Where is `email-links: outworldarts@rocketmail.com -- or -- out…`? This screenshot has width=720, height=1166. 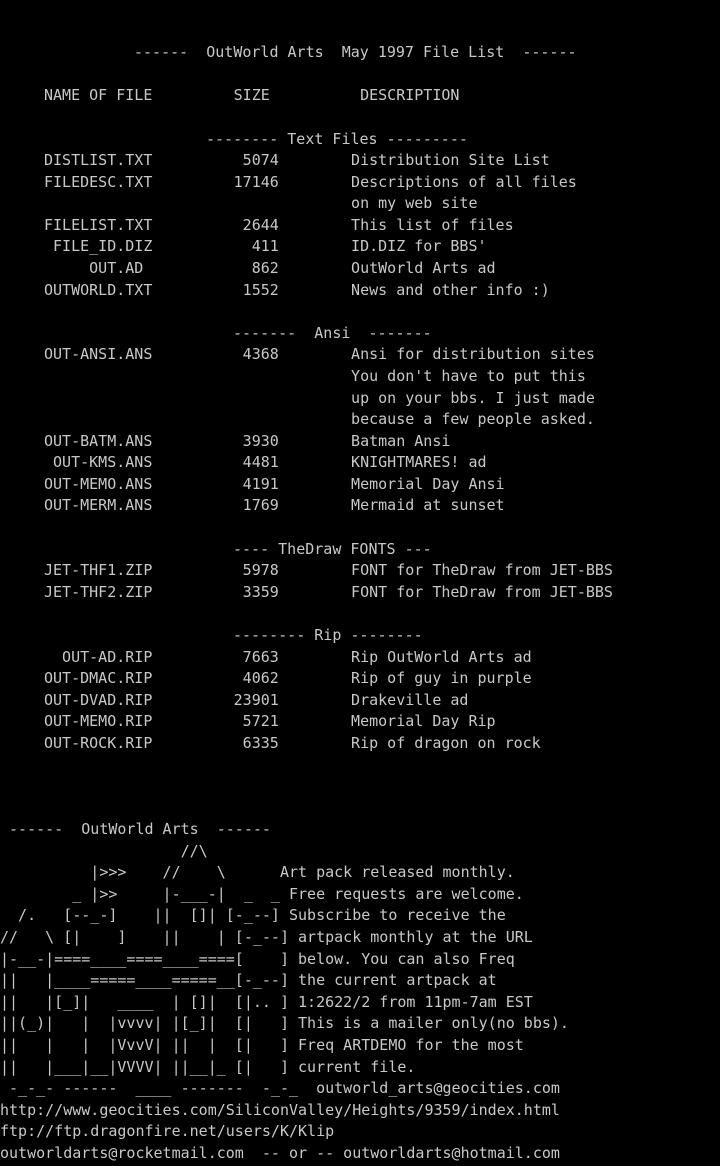
email-links: outworldarts@rocketmail.com -- or -- out… is located at coordinates (280, 1153).